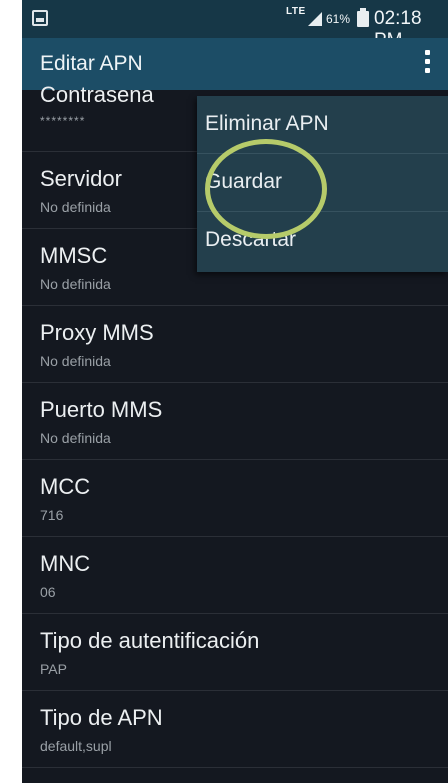  What do you see at coordinates (235, 25) in the screenshot?
I see `status-bar: LTE 61% 02:18 PM` at bounding box center [235, 25].